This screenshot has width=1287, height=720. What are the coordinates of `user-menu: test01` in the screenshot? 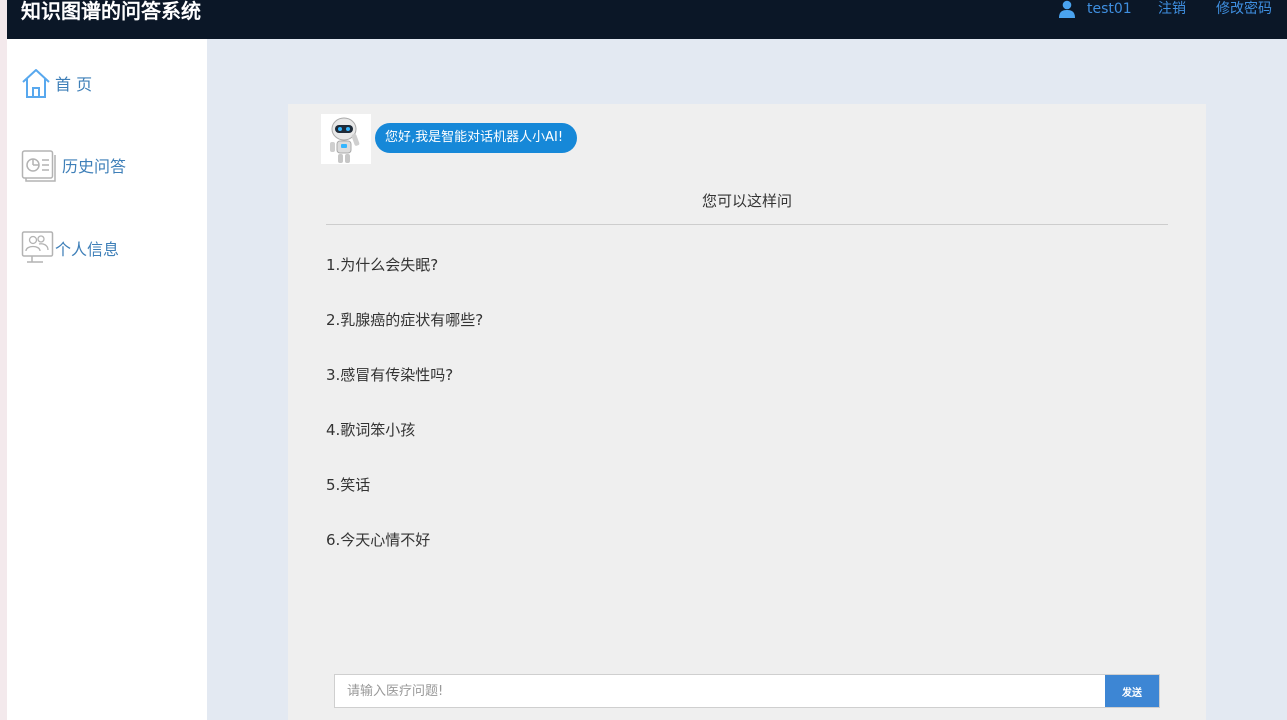 It's located at (1095, 9).